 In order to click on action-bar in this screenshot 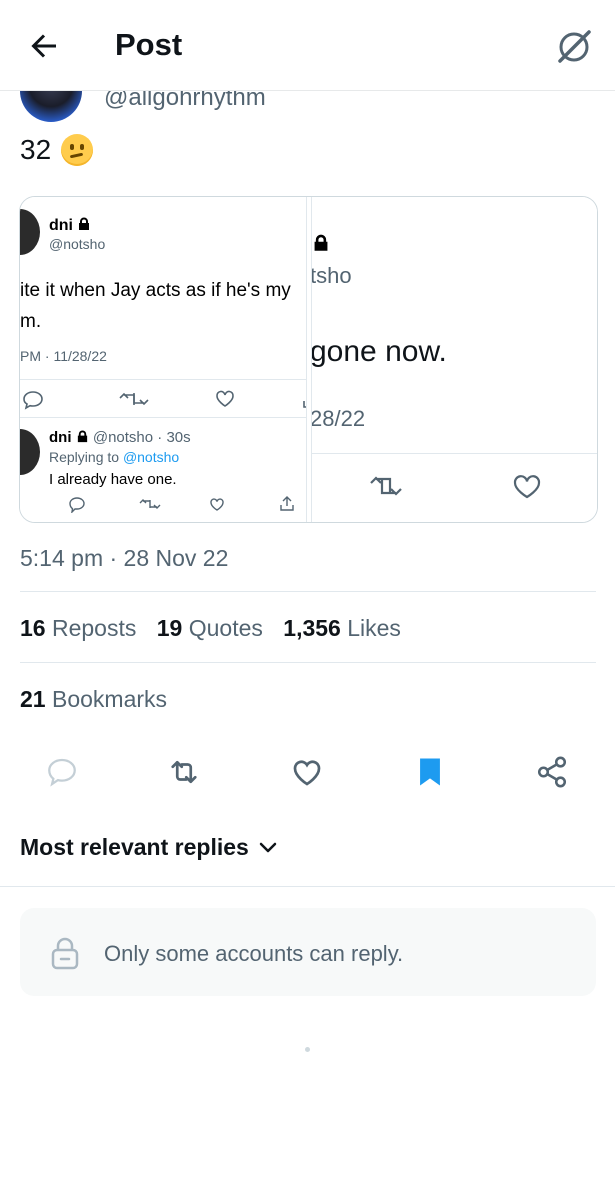, I will do `click(307, 774)`.